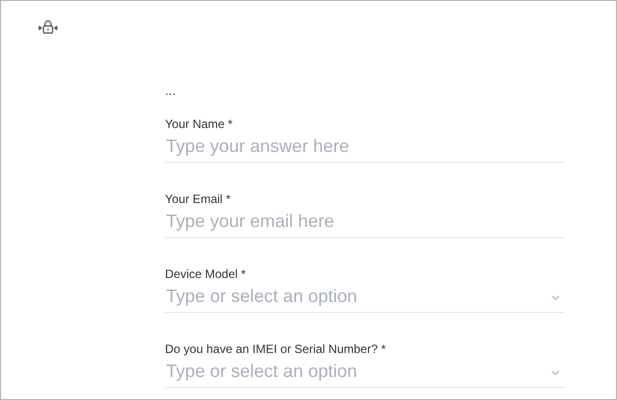 The height and width of the screenshot is (400, 617). Describe the element at coordinates (48, 27) in the screenshot. I see `lock-icon` at that location.